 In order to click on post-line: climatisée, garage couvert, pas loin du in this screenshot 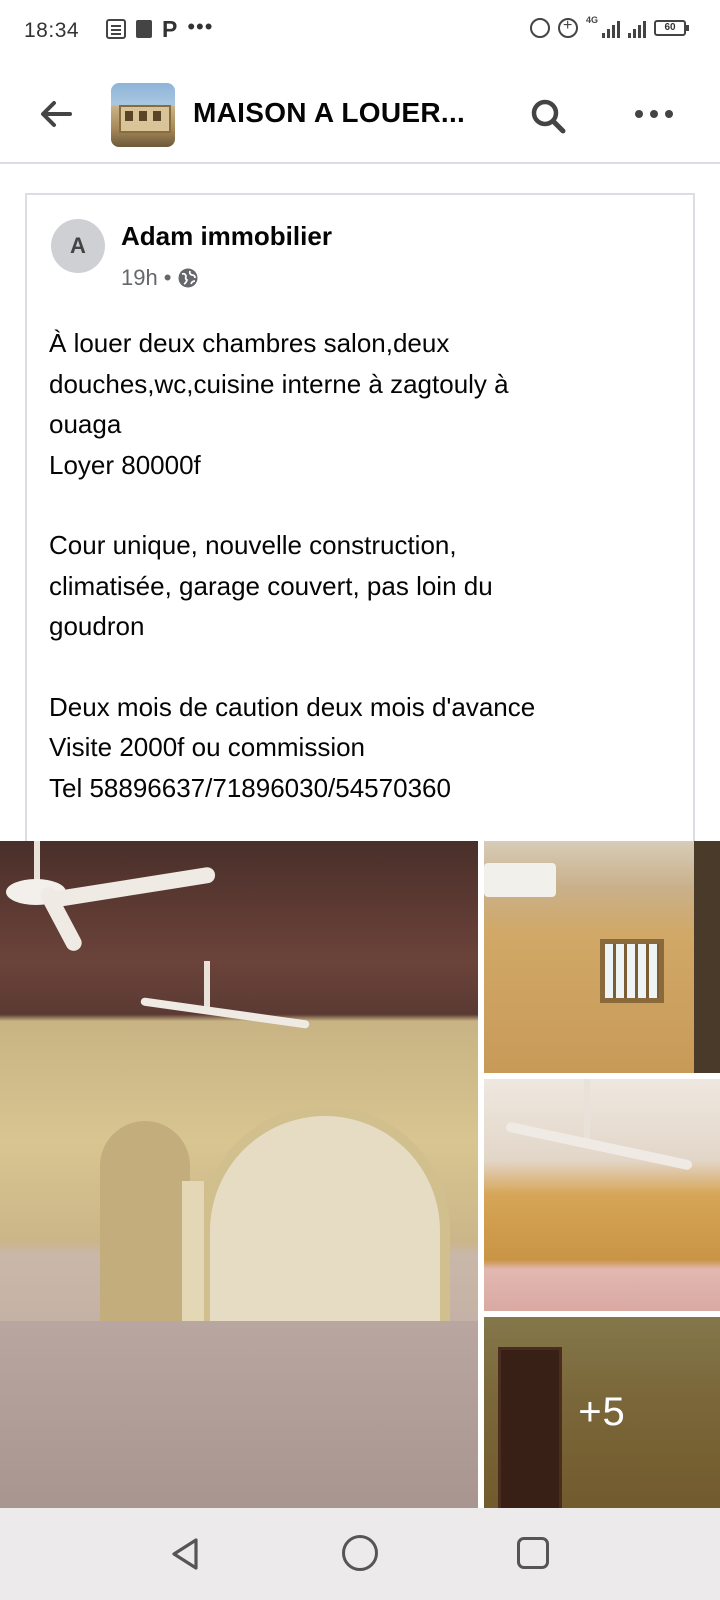, I will do `click(271, 585)`.